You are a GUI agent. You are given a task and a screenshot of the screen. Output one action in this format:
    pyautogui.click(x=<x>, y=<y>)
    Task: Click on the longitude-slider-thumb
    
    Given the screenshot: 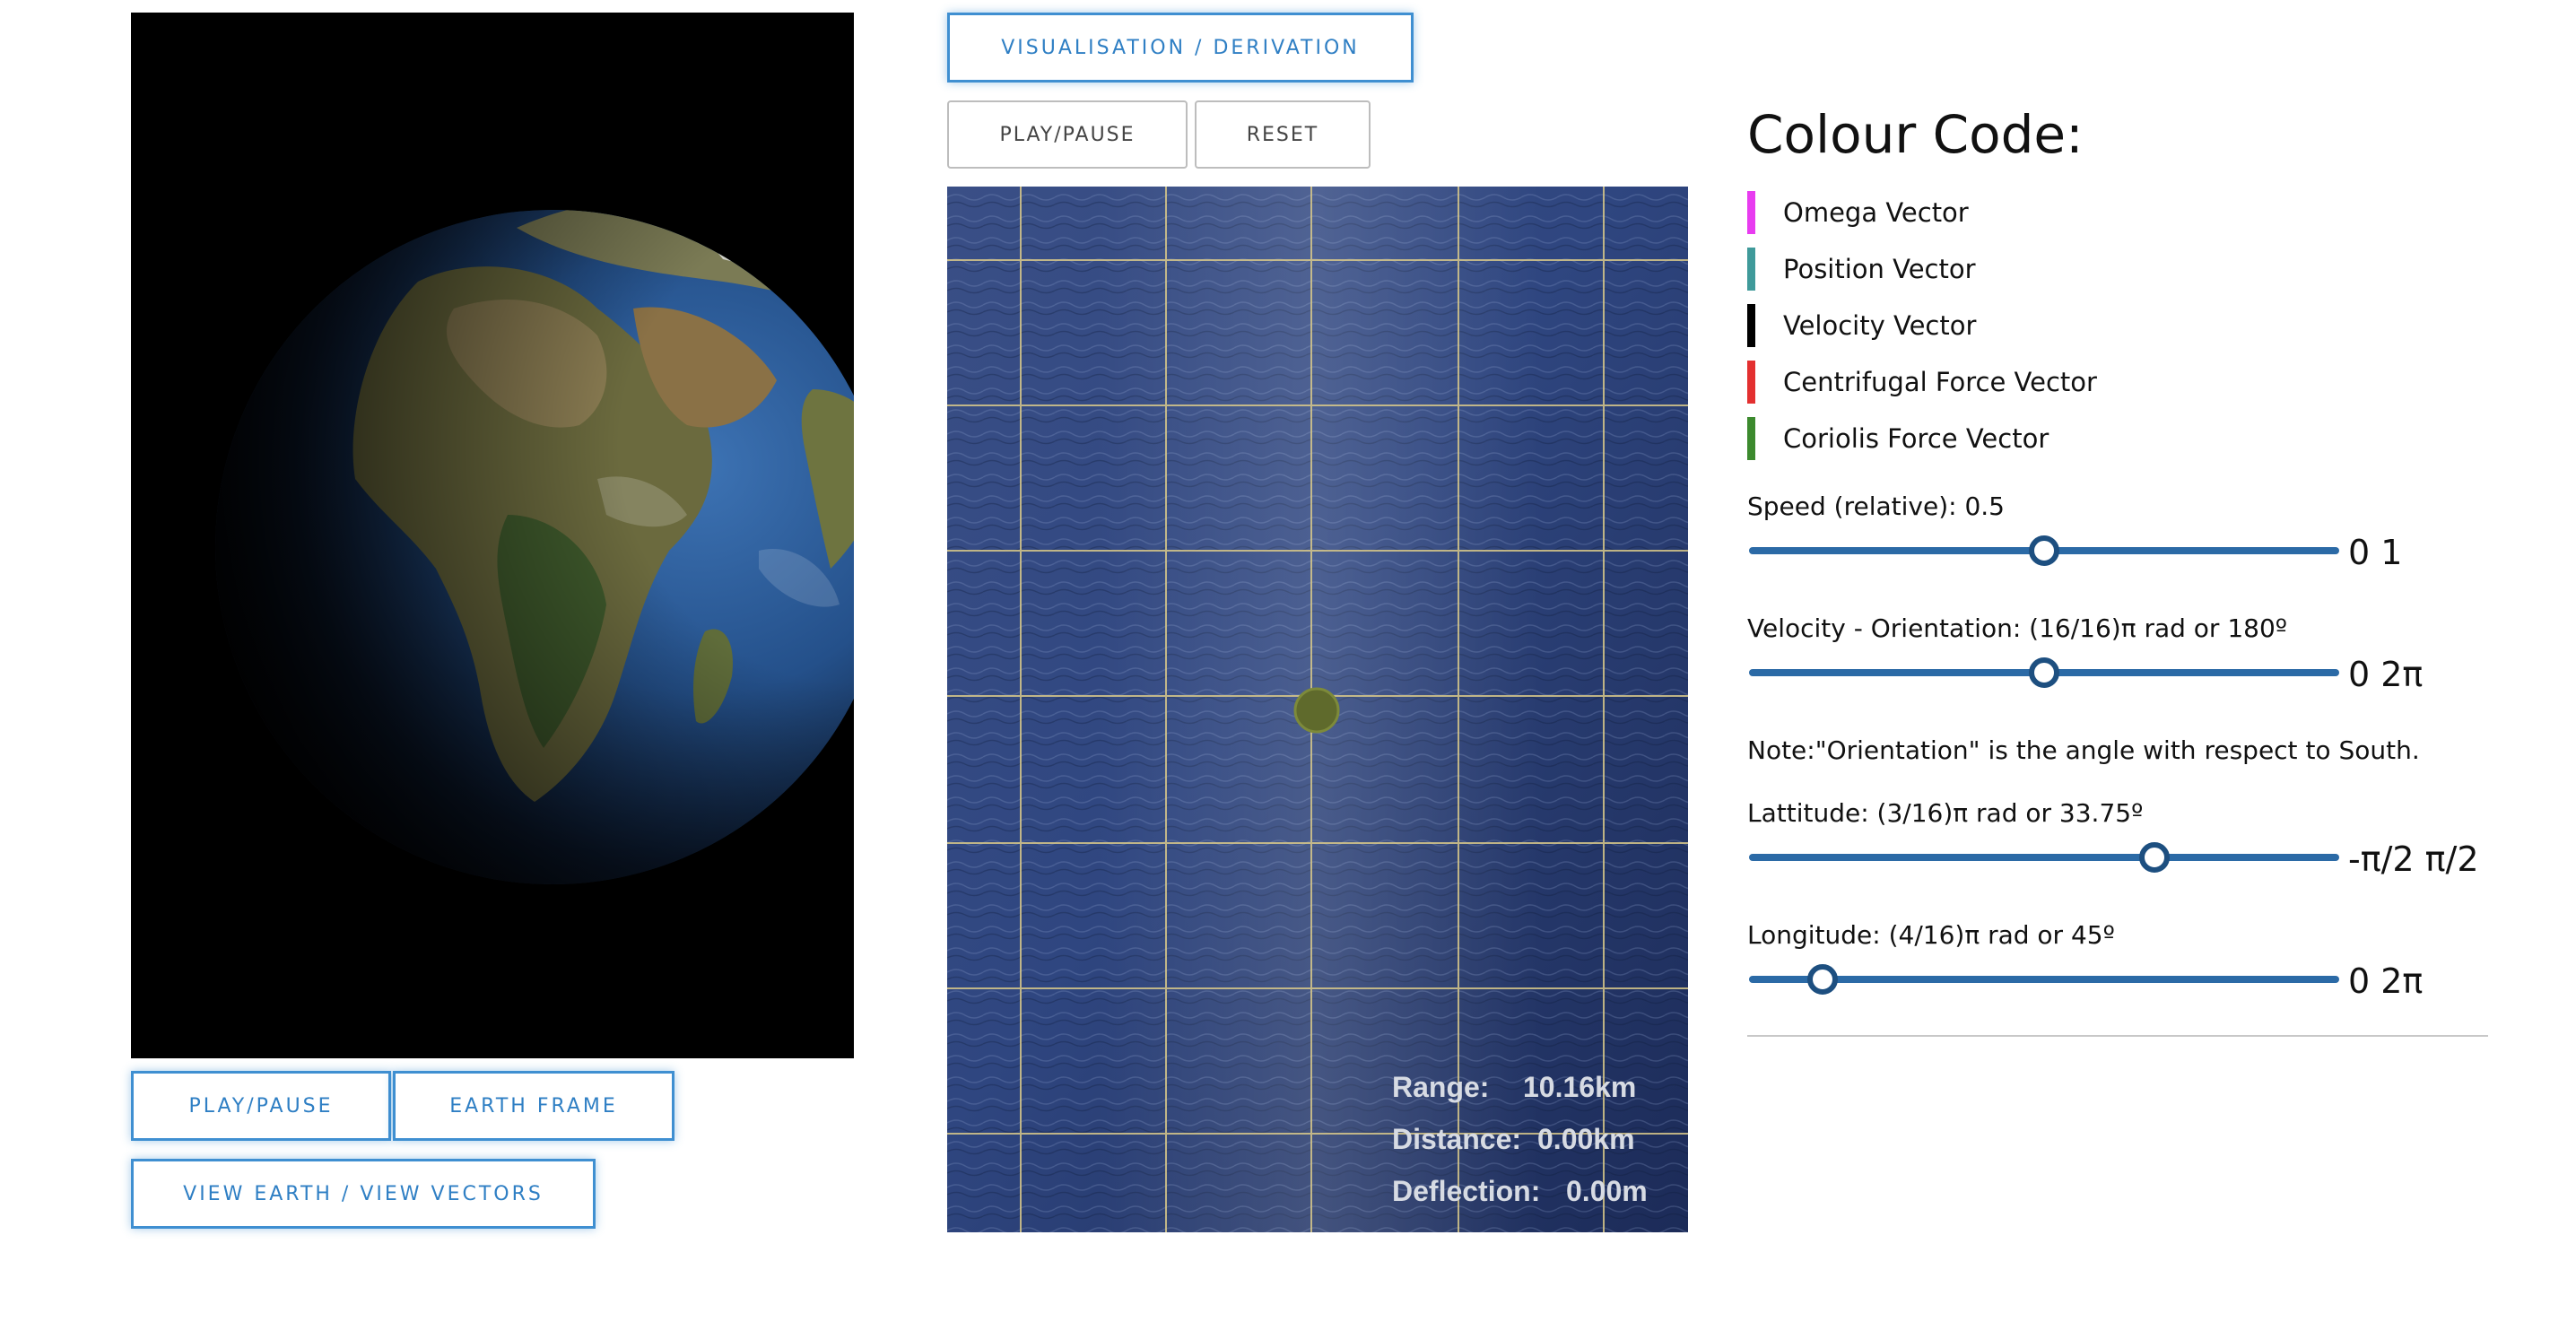 What is the action you would take?
    pyautogui.click(x=1823, y=980)
    